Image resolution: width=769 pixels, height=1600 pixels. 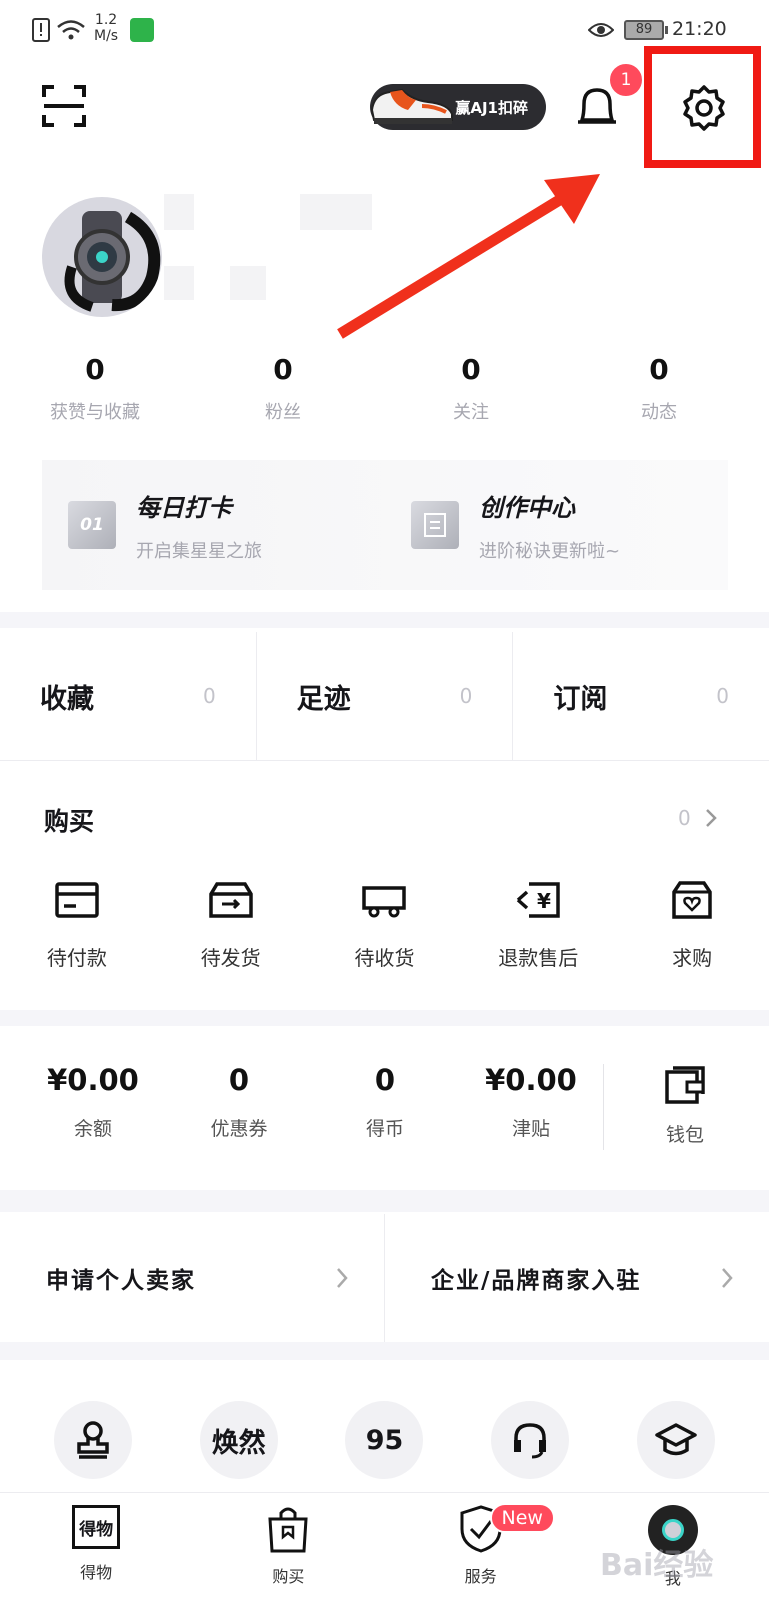 I want to click on promo-label: 赢AJ1扣碎, so click(x=491, y=107).